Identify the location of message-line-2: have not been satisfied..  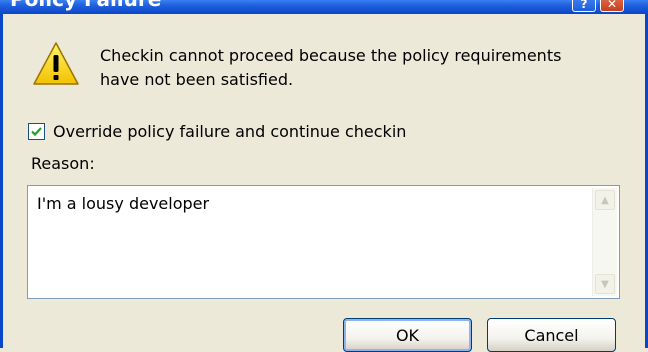
(197, 79).